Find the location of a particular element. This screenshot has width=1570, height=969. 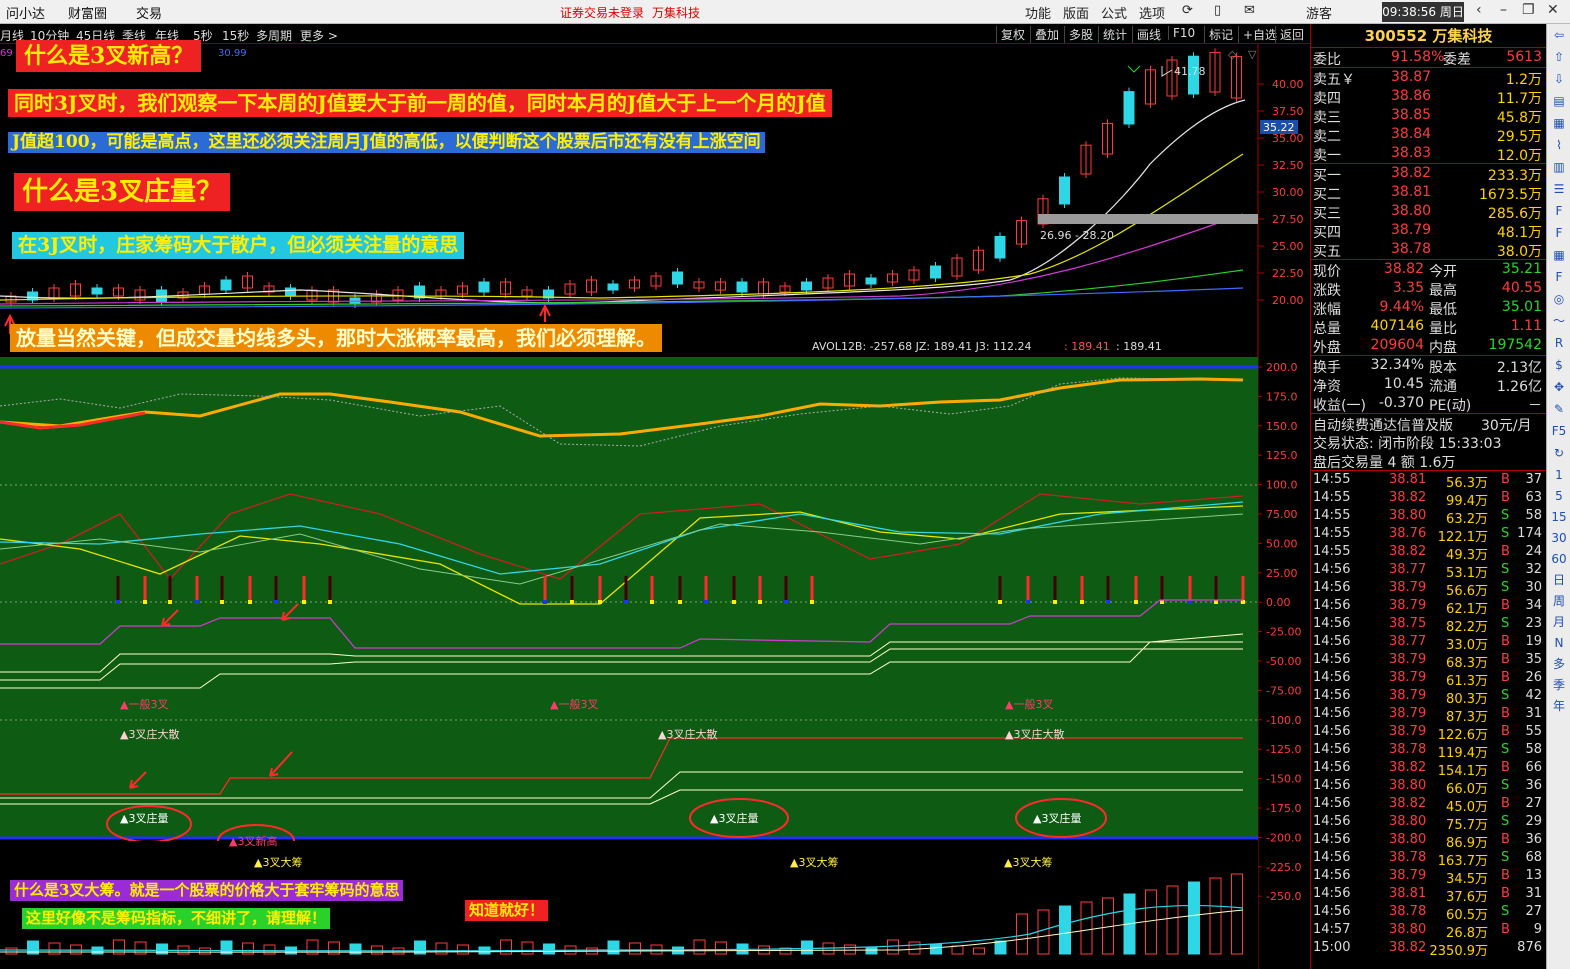

mail-icon: ✉ is located at coordinates (1249, 10).